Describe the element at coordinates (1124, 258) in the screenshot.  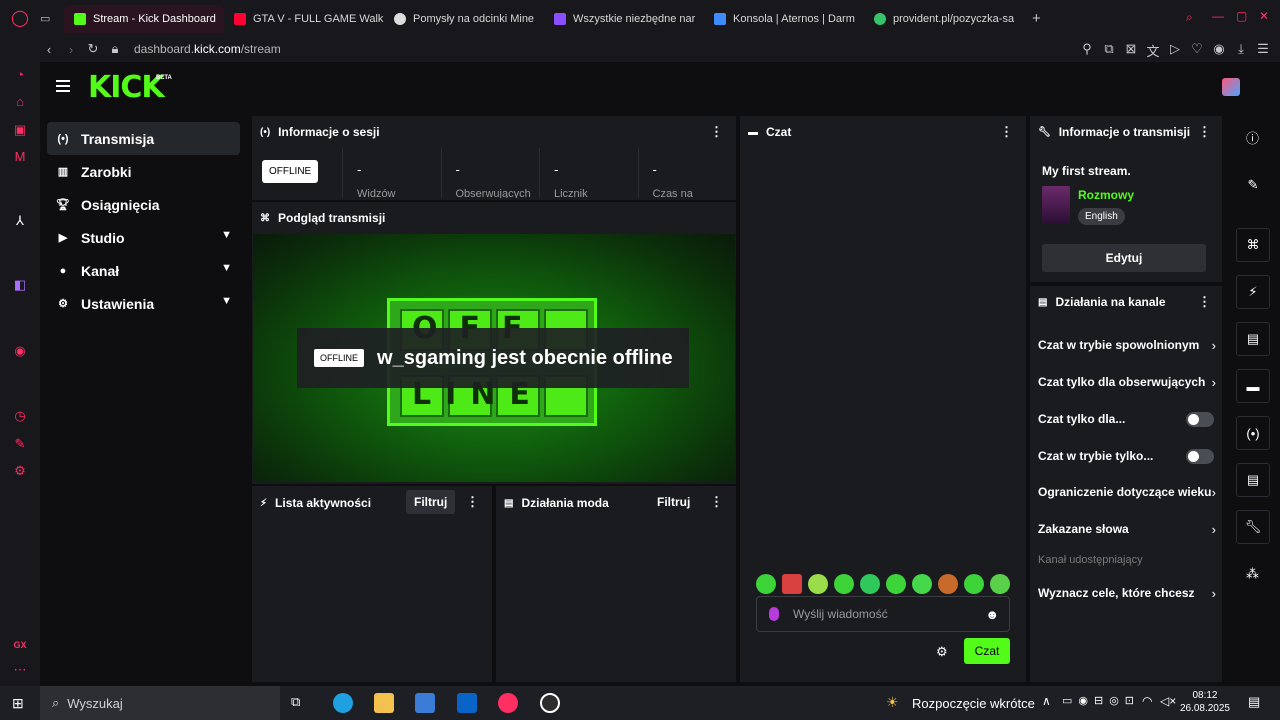
I see `edit-button: Edytuj` at that location.